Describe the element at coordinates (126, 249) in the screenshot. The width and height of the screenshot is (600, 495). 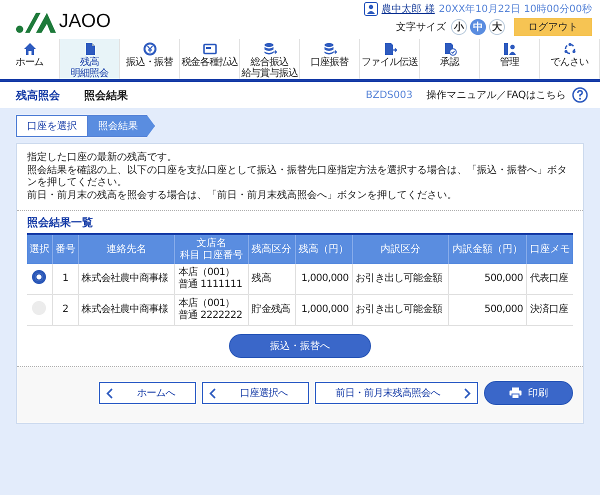
I see `column-header: 連絡先名` at that location.